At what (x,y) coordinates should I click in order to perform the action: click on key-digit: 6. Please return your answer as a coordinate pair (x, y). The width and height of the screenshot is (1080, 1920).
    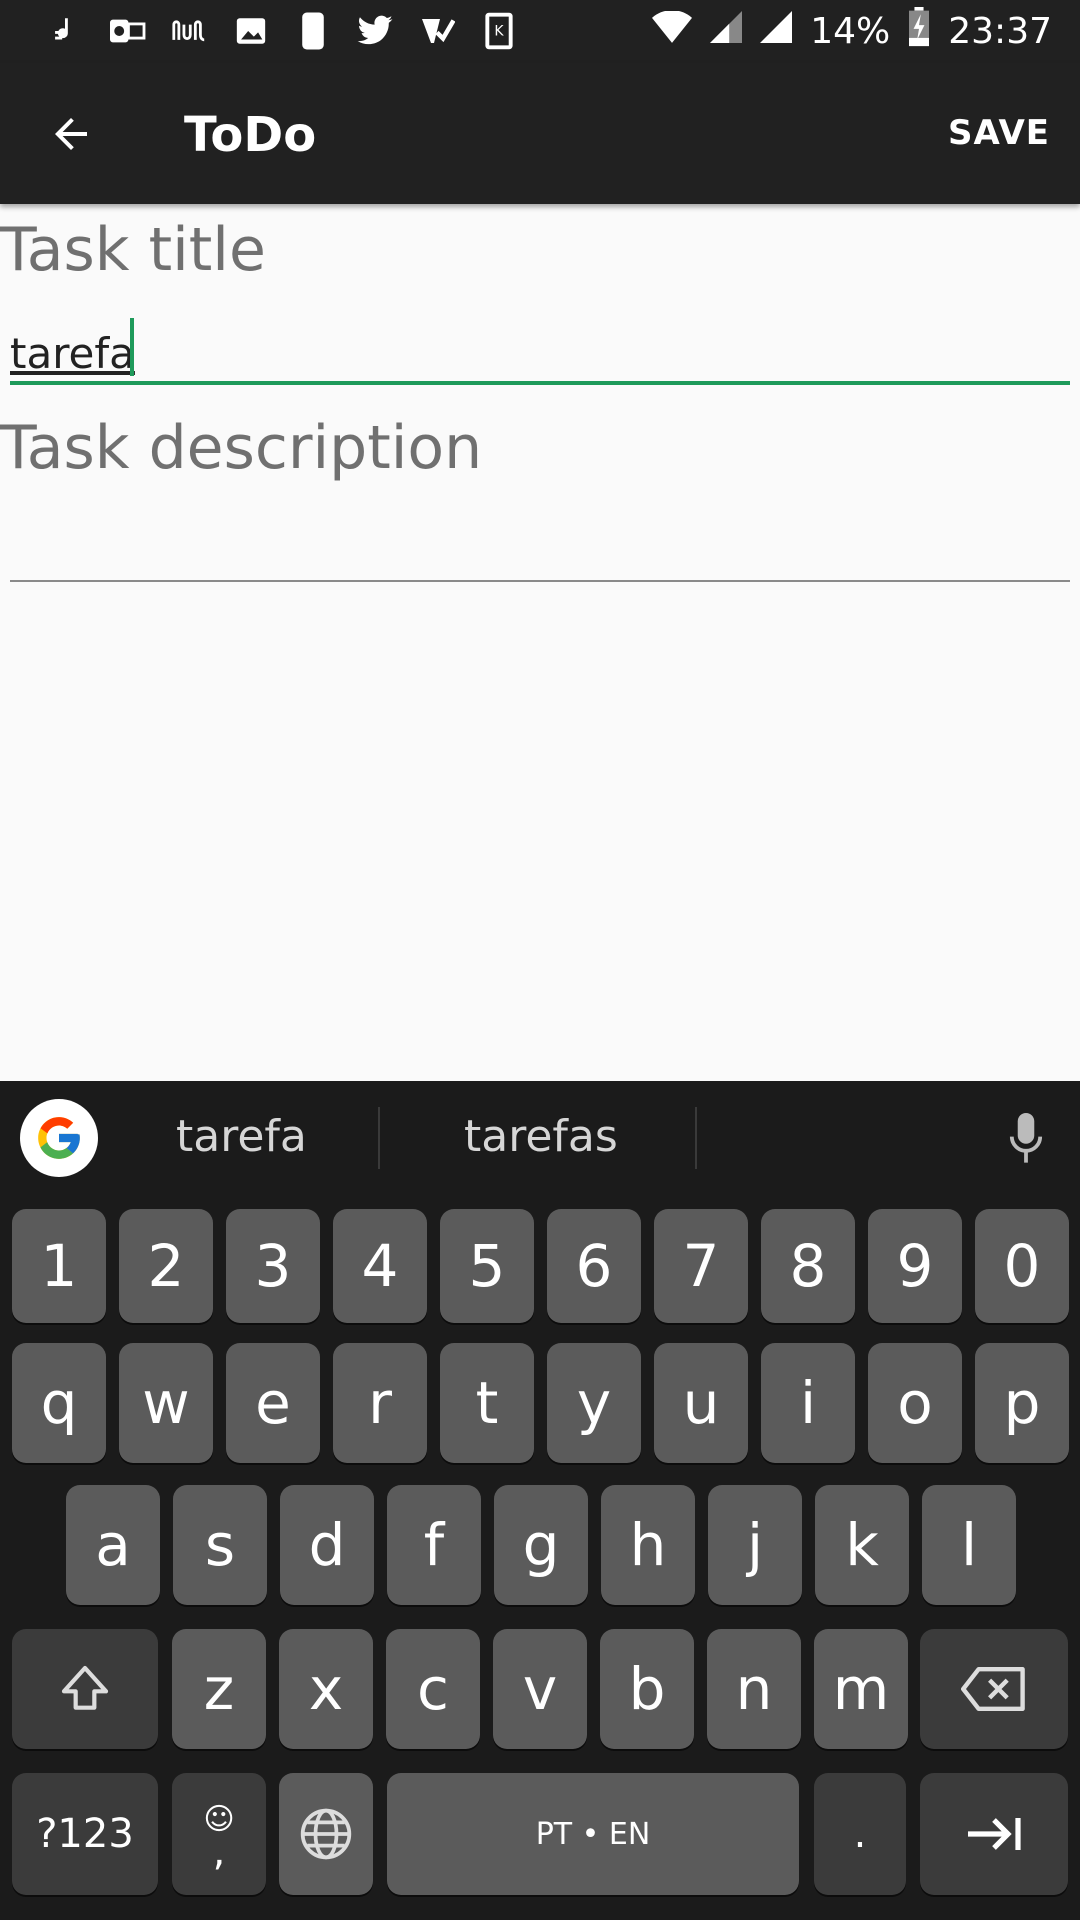
    Looking at the image, I should click on (594, 1266).